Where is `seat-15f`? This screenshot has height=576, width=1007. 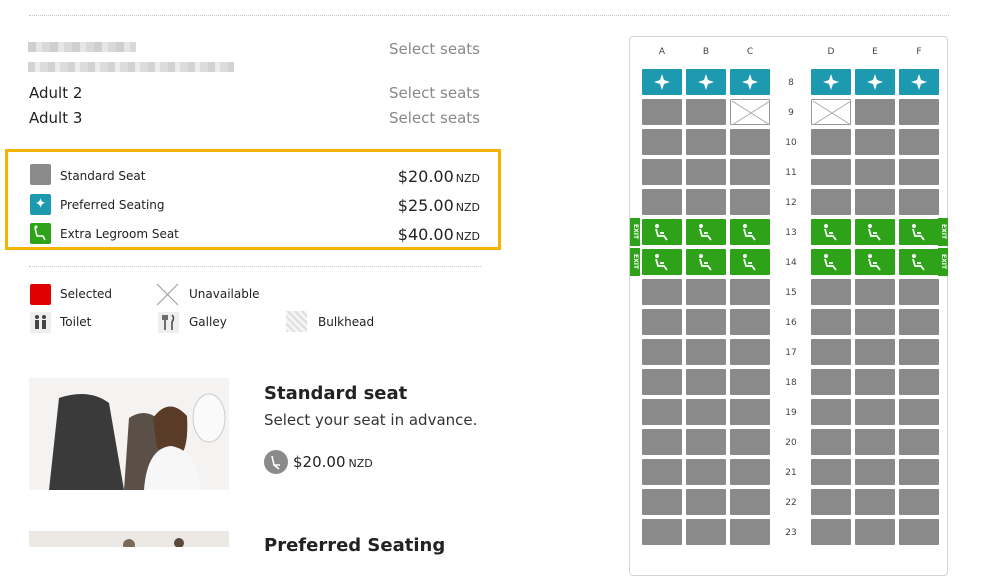
seat-15f is located at coordinates (919, 292).